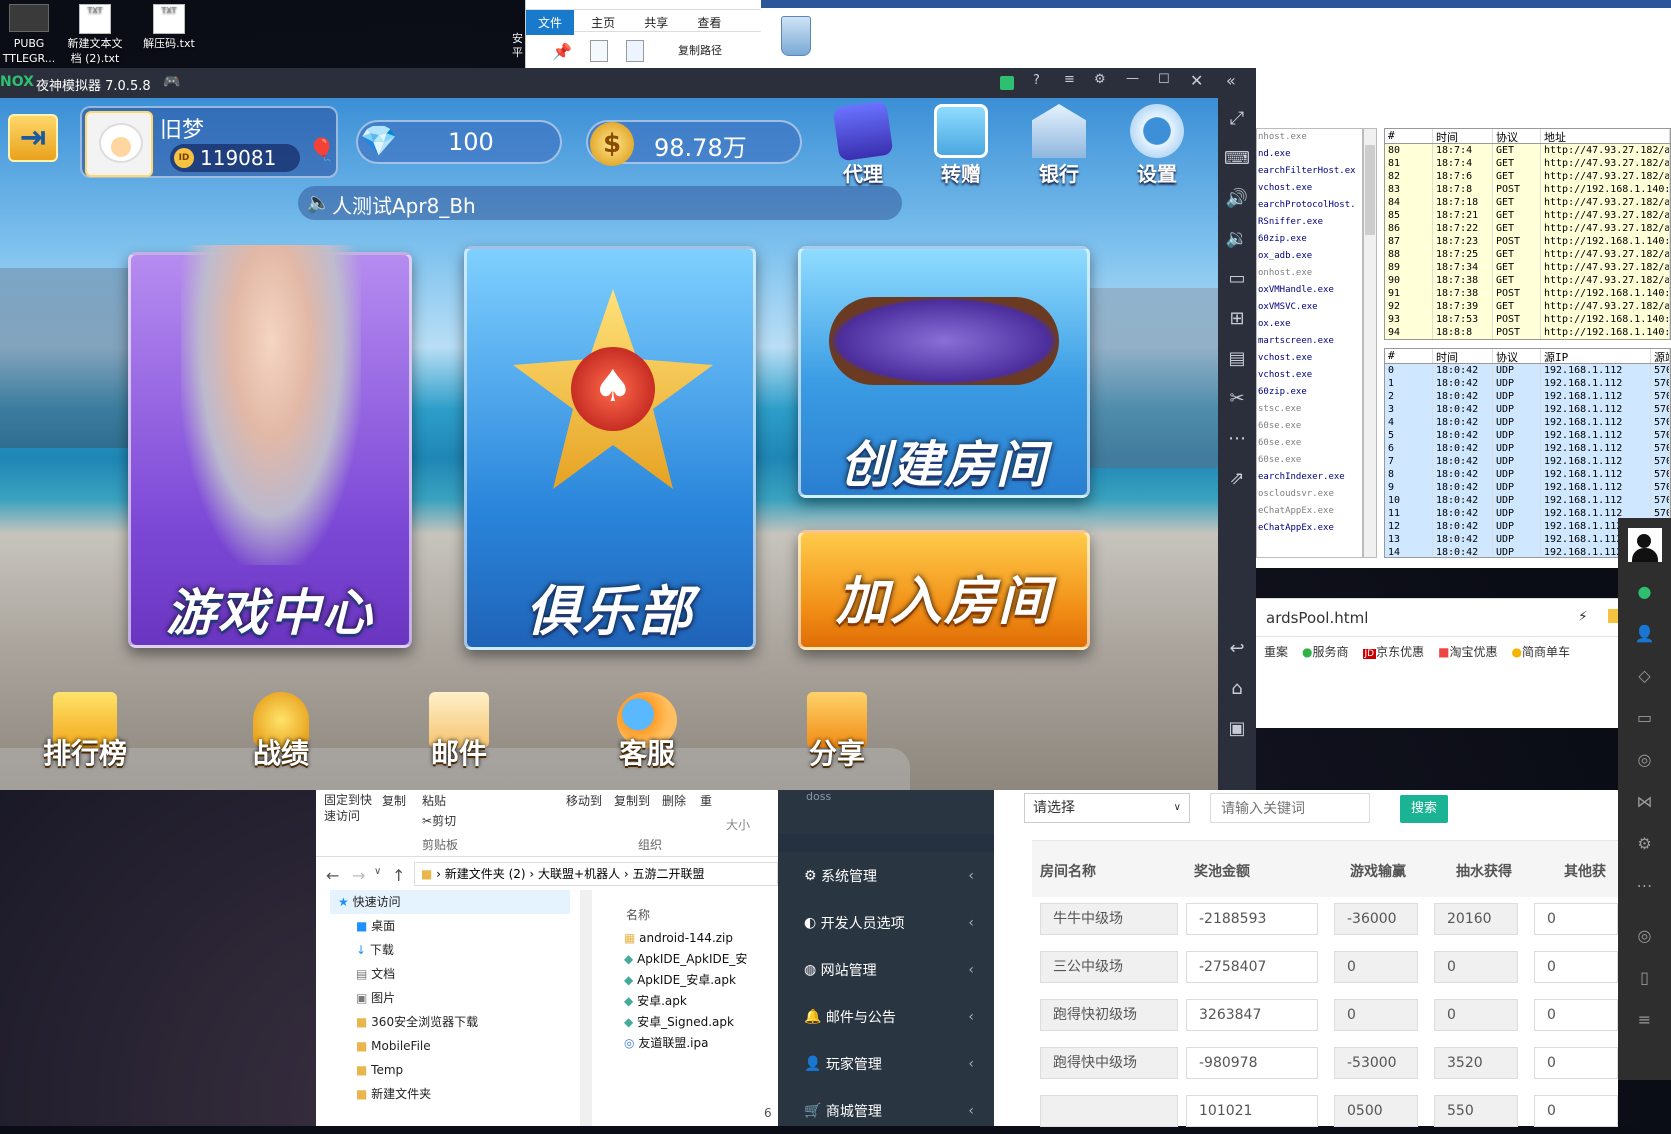 The height and width of the screenshot is (1134, 1671). What do you see at coordinates (1309, 154) in the screenshot?
I see `process-item: nd.exe` at bounding box center [1309, 154].